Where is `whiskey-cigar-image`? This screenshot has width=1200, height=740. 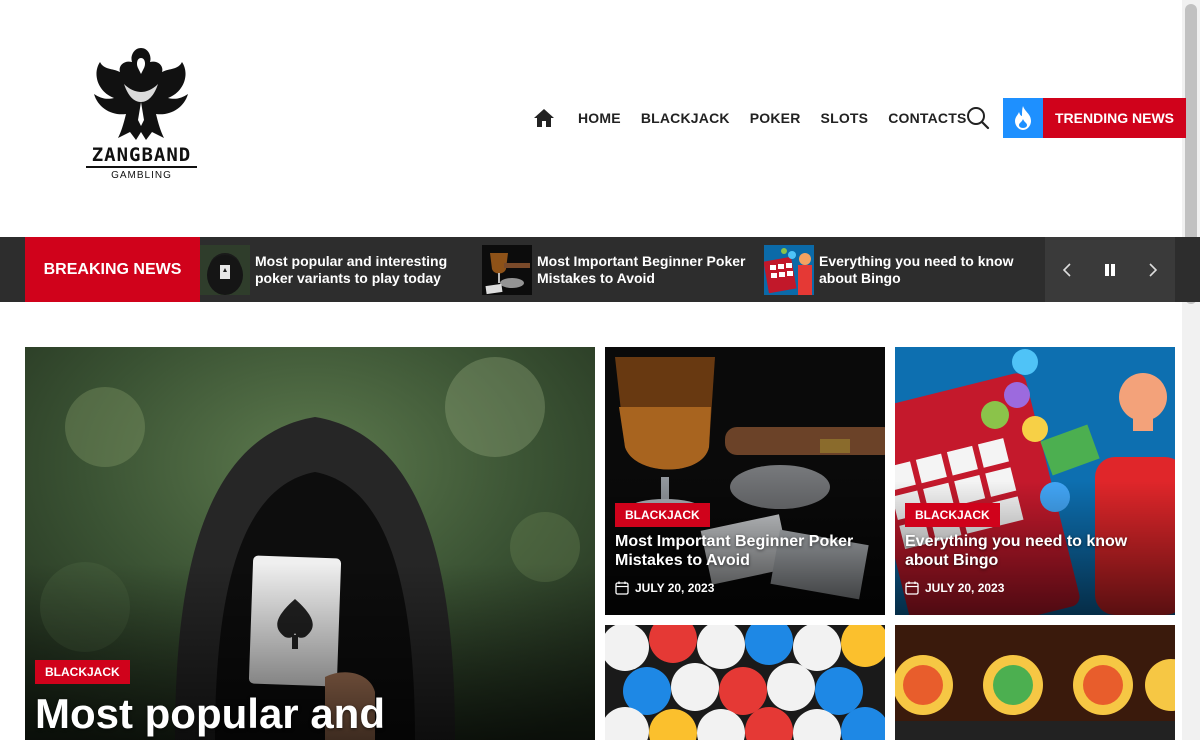 whiskey-cigar-image is located at coordinates (745, 481).